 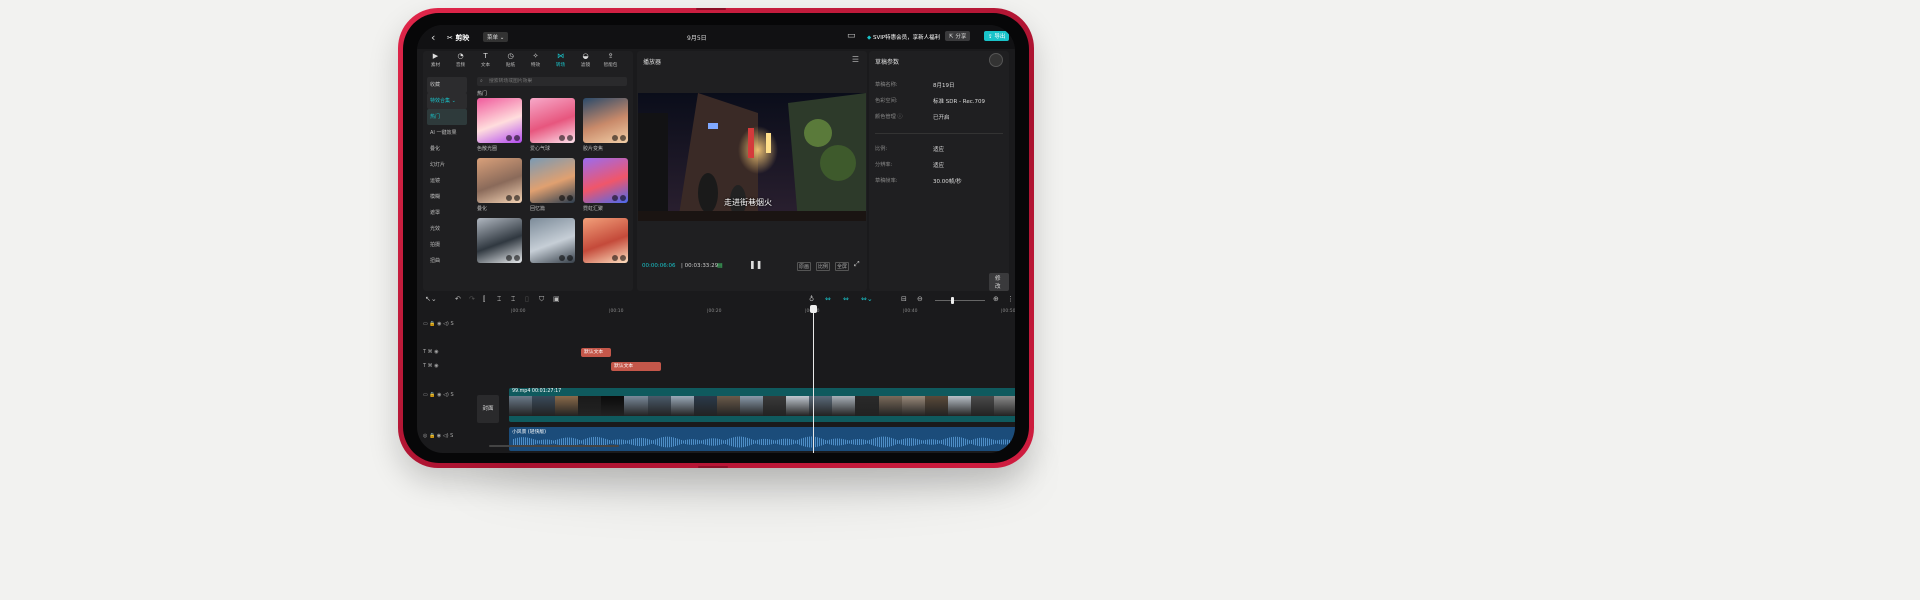 I want to click on effect-search-input: ⌕ 搜索转场或图片效果, so click(x=552, y=81).